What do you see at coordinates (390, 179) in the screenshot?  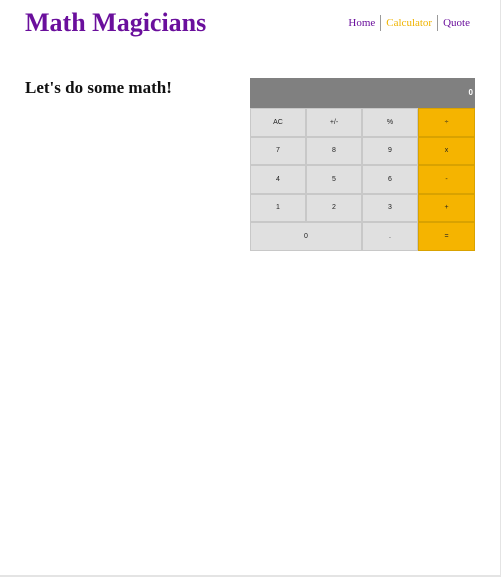 I see `key-6: 6` at bounding box center [390, 179].